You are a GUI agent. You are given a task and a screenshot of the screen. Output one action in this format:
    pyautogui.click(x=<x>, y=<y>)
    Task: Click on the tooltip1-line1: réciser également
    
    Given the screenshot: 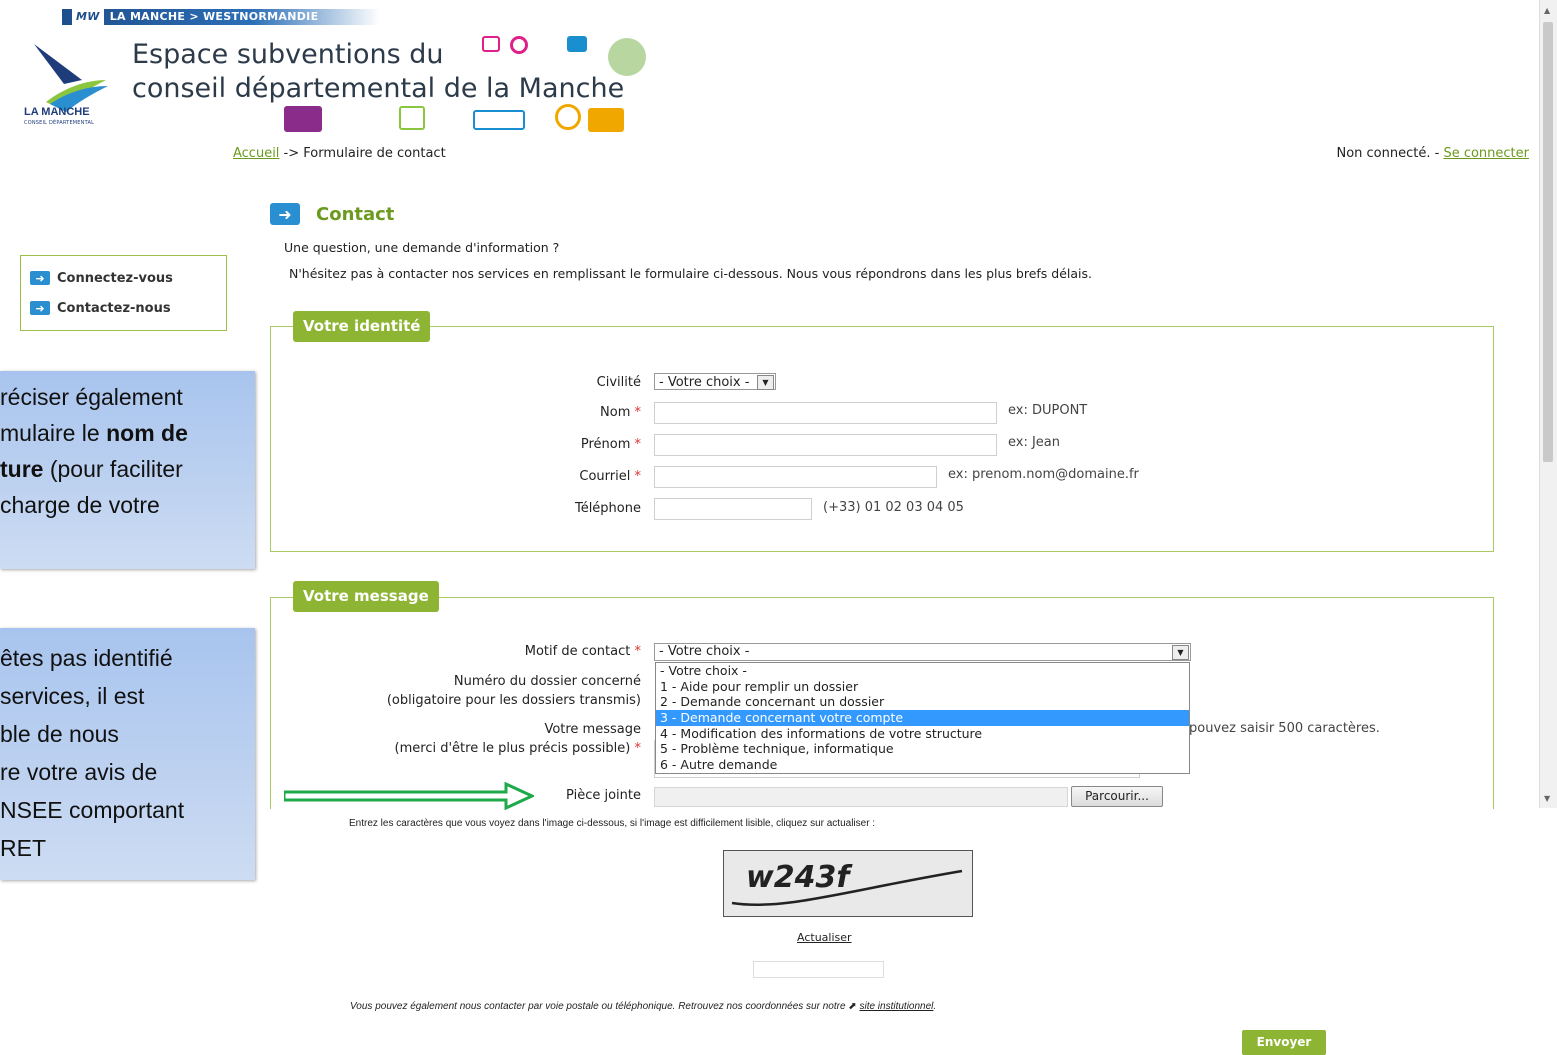 What is the action you would take?
    pyautogui.click(x=91, y=397)
    